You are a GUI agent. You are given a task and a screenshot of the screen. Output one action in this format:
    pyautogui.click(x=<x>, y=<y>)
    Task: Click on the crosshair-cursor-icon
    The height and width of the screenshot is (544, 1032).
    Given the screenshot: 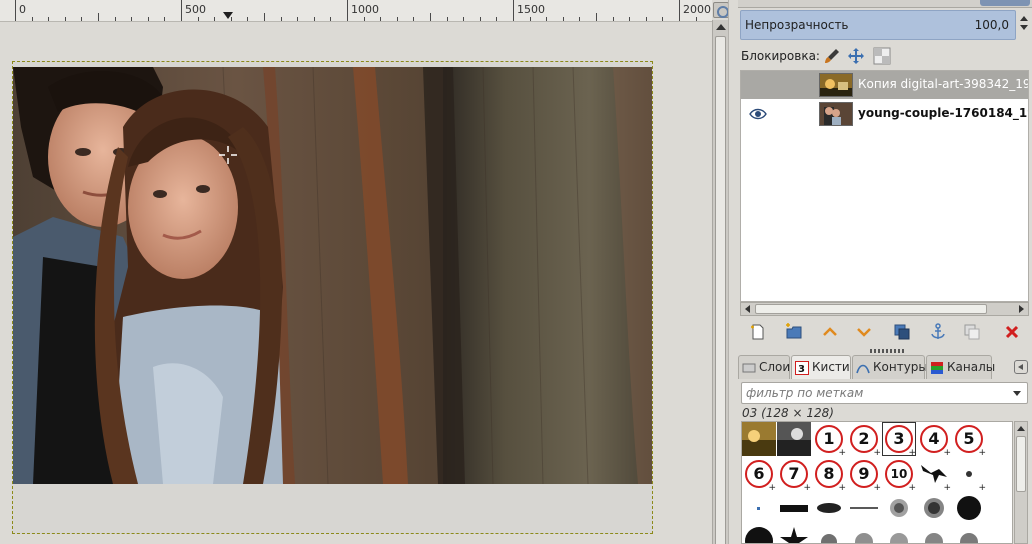 What is the action you would take?
    pyautogui.click(x=228, y=155)
    